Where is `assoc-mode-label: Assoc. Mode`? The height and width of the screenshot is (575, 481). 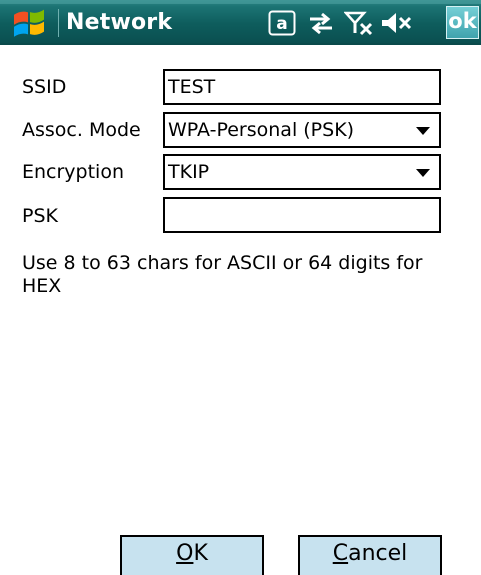 assoc-mode-label: Assoc. Mode is located at coordinates (81, 130).